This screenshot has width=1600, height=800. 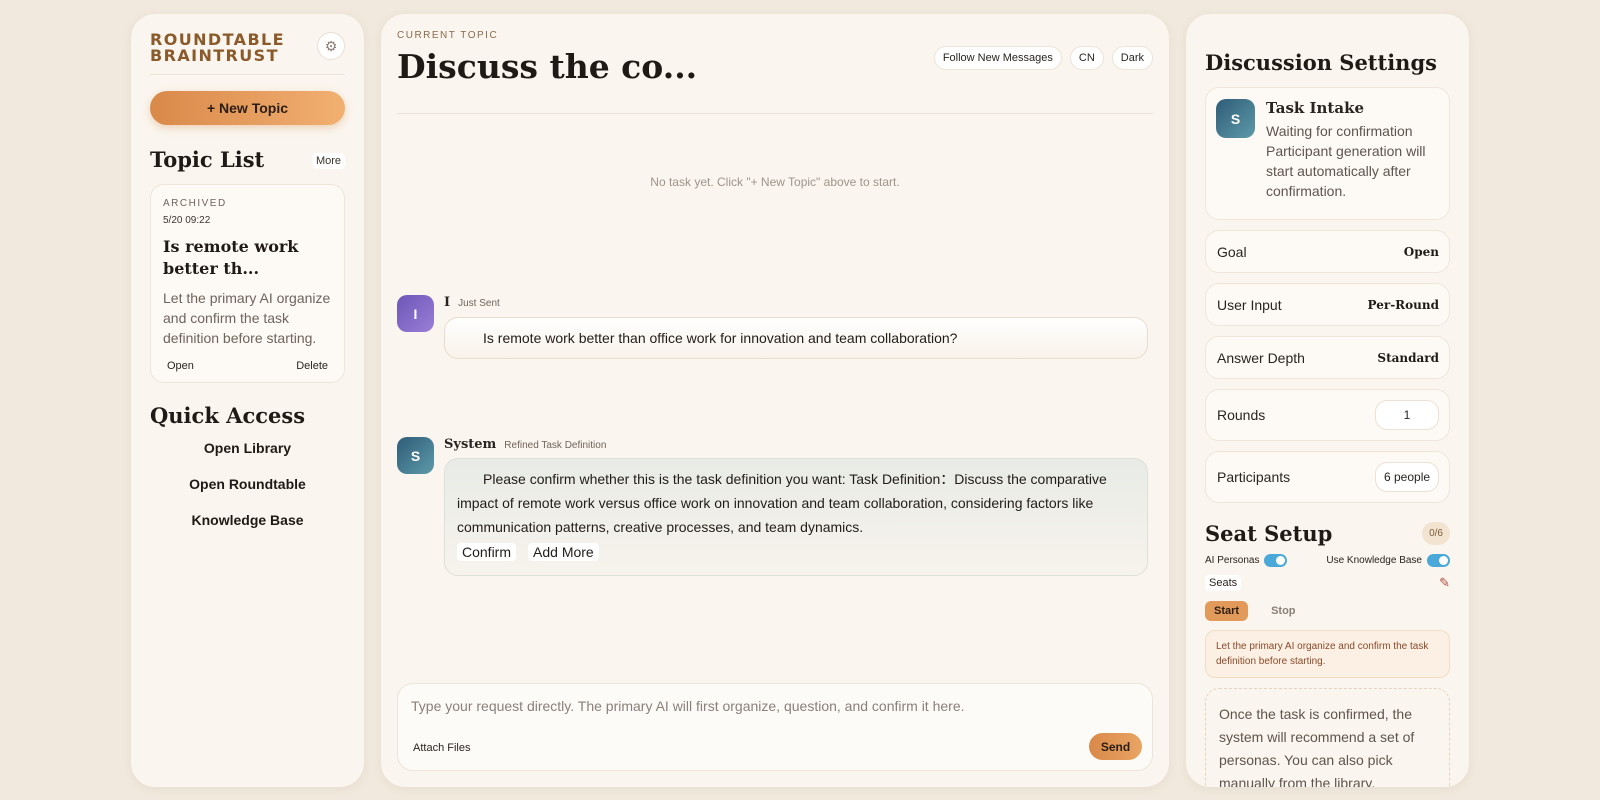 I want to click on rounds-setting: Rounds 1, so click(x=1327, y=415).